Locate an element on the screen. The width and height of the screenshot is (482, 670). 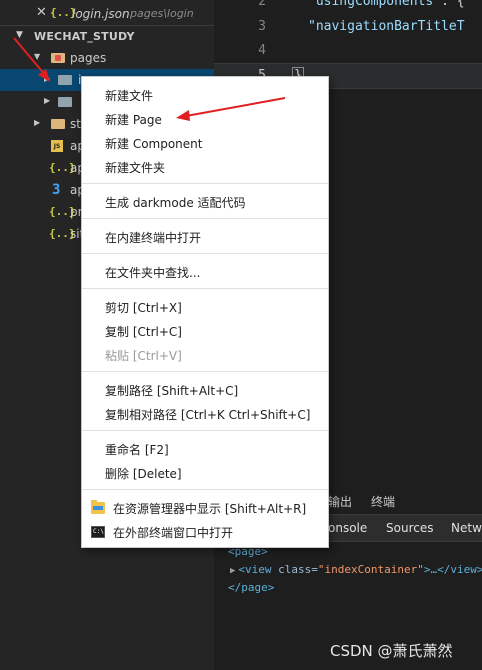
menu-item-label: 重命名 [F2] is located at coordinates (137, 450).